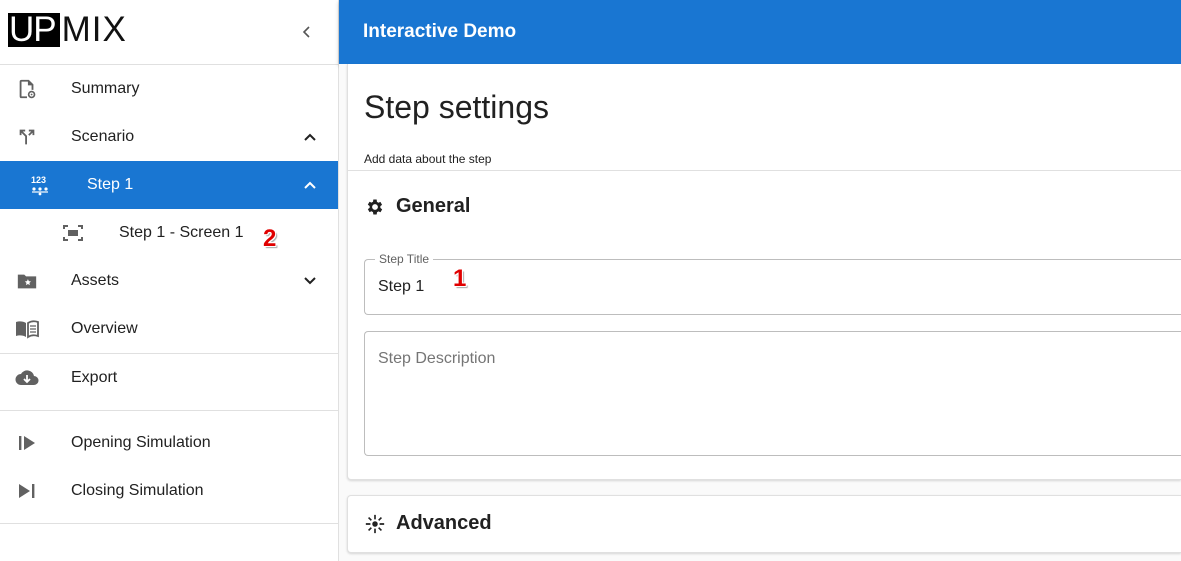 Image resolution: width=1181 pixels, height=561 pixels. What do you see at coordinates (764, 524) in the screenshot?
I see `advanced-section-card: Advanced` at bounding box center [764, 524].